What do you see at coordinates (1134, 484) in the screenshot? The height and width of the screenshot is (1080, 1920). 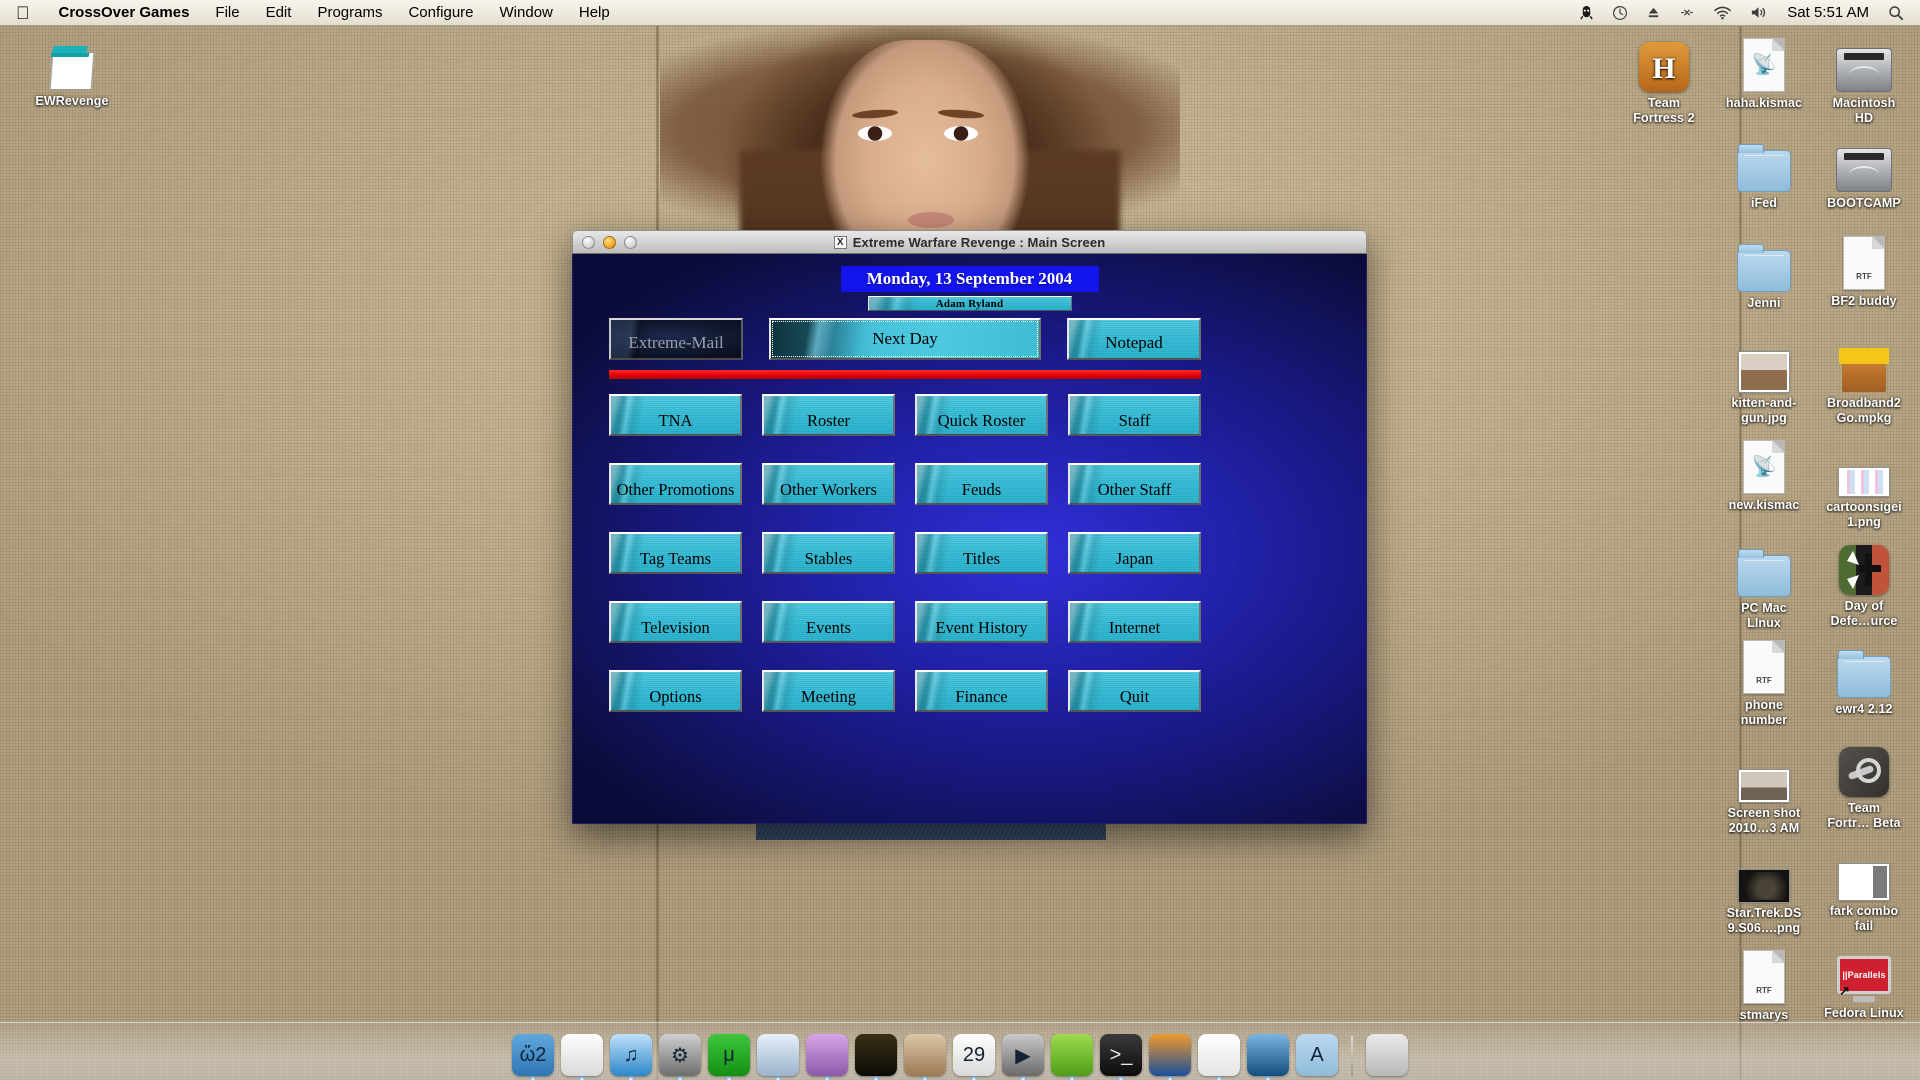 I see `other-staff-button: Other Staff` at bounding box center [1134, 484].